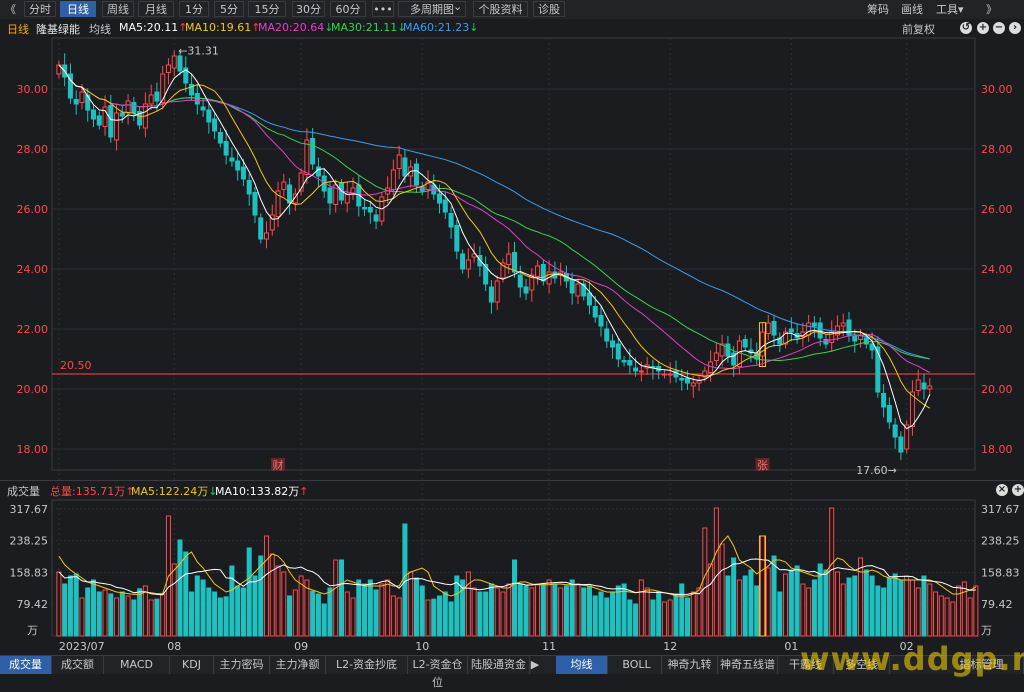 The image size is (1024, 692). I want to click on overlay-tab-1: BOLL, so click(637, 665).